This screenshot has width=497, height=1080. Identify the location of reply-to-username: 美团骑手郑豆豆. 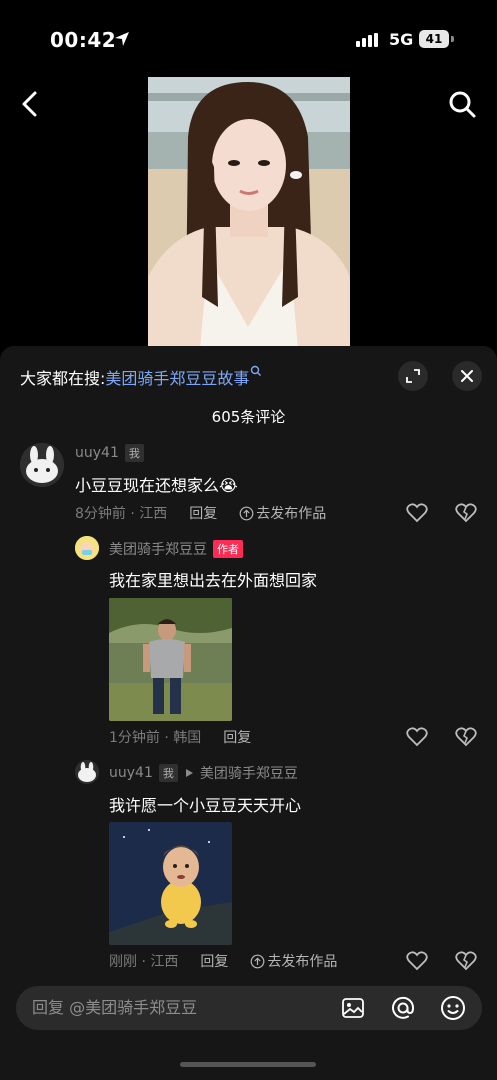
(249, 773).